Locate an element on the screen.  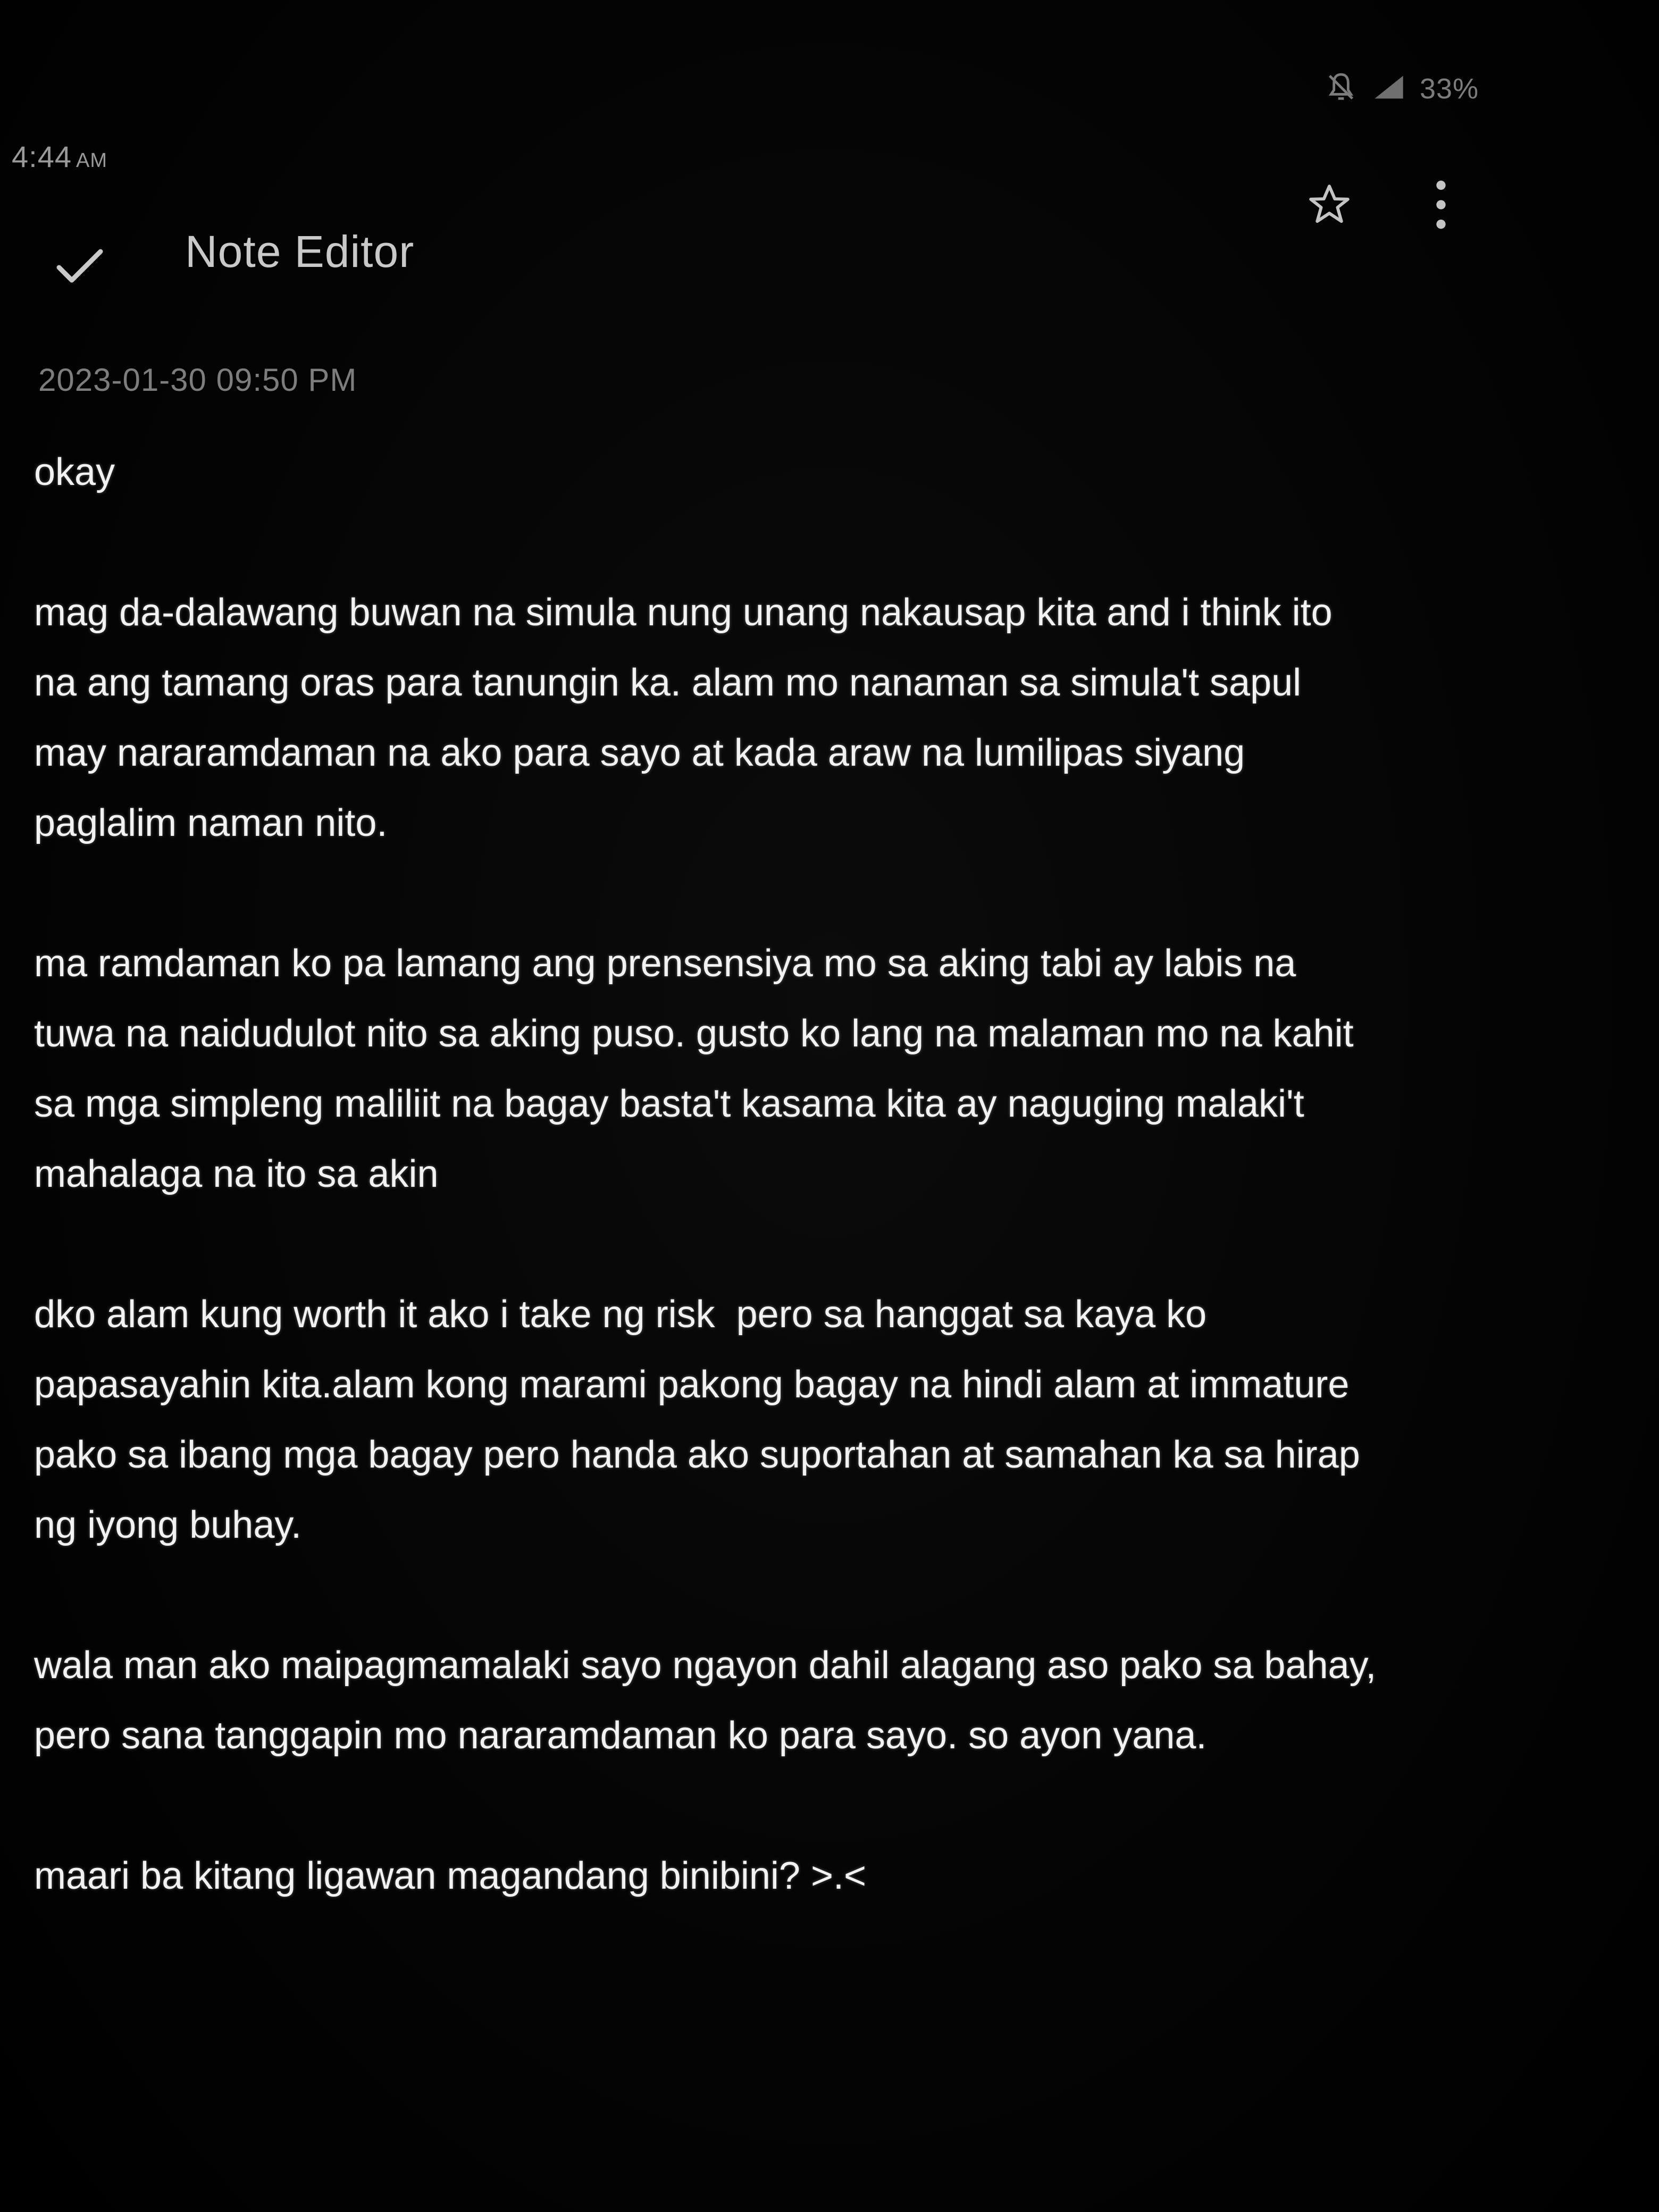
done-button is located at coordinates (80, 266).